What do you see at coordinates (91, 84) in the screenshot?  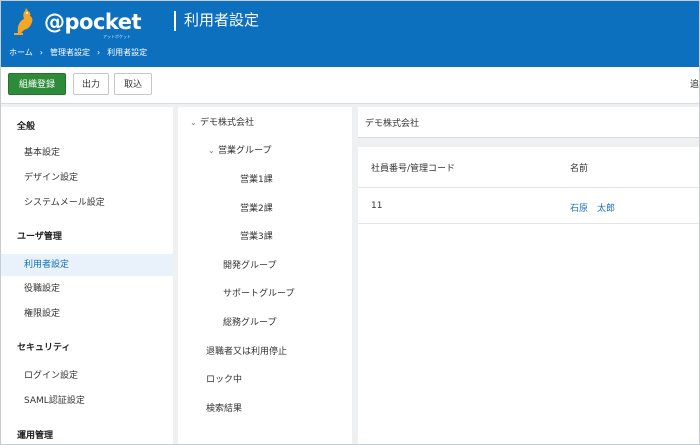 I see `export-button: 出力` at bounding box center [91, 84].